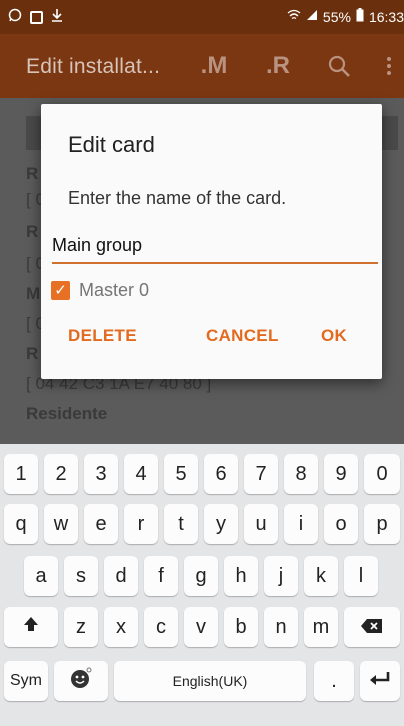 This screenshot has height=726, width=404. I want to click on enter-key, so click(380, 681).